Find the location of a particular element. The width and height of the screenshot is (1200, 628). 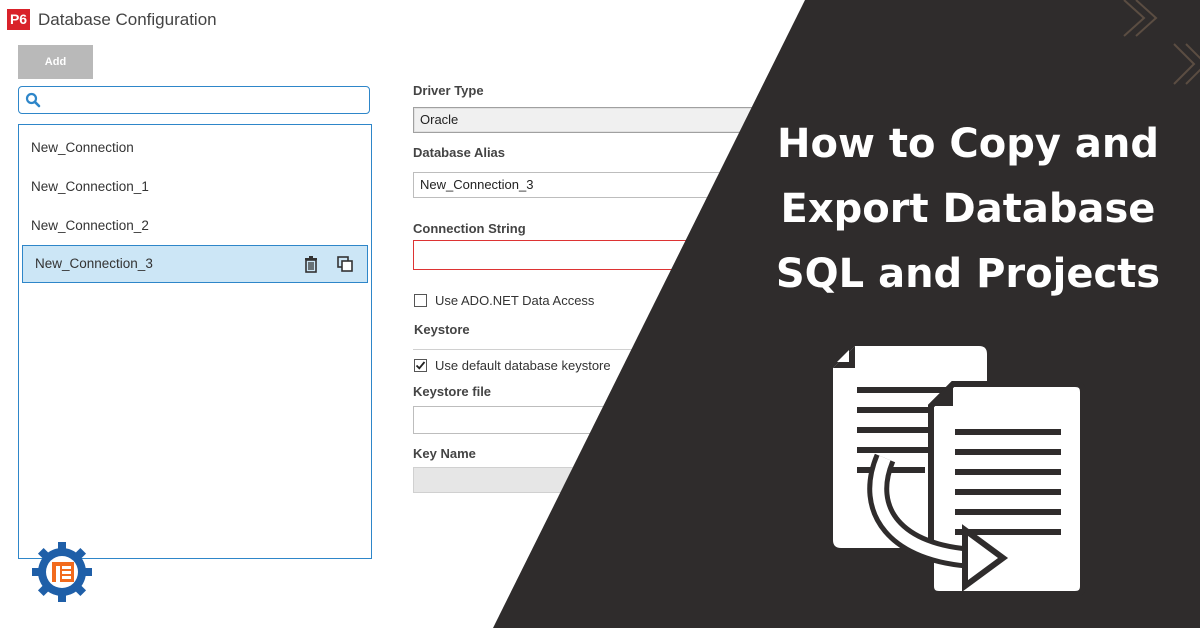

chevron-decoration-icon is located at coordinates (1161, 42).